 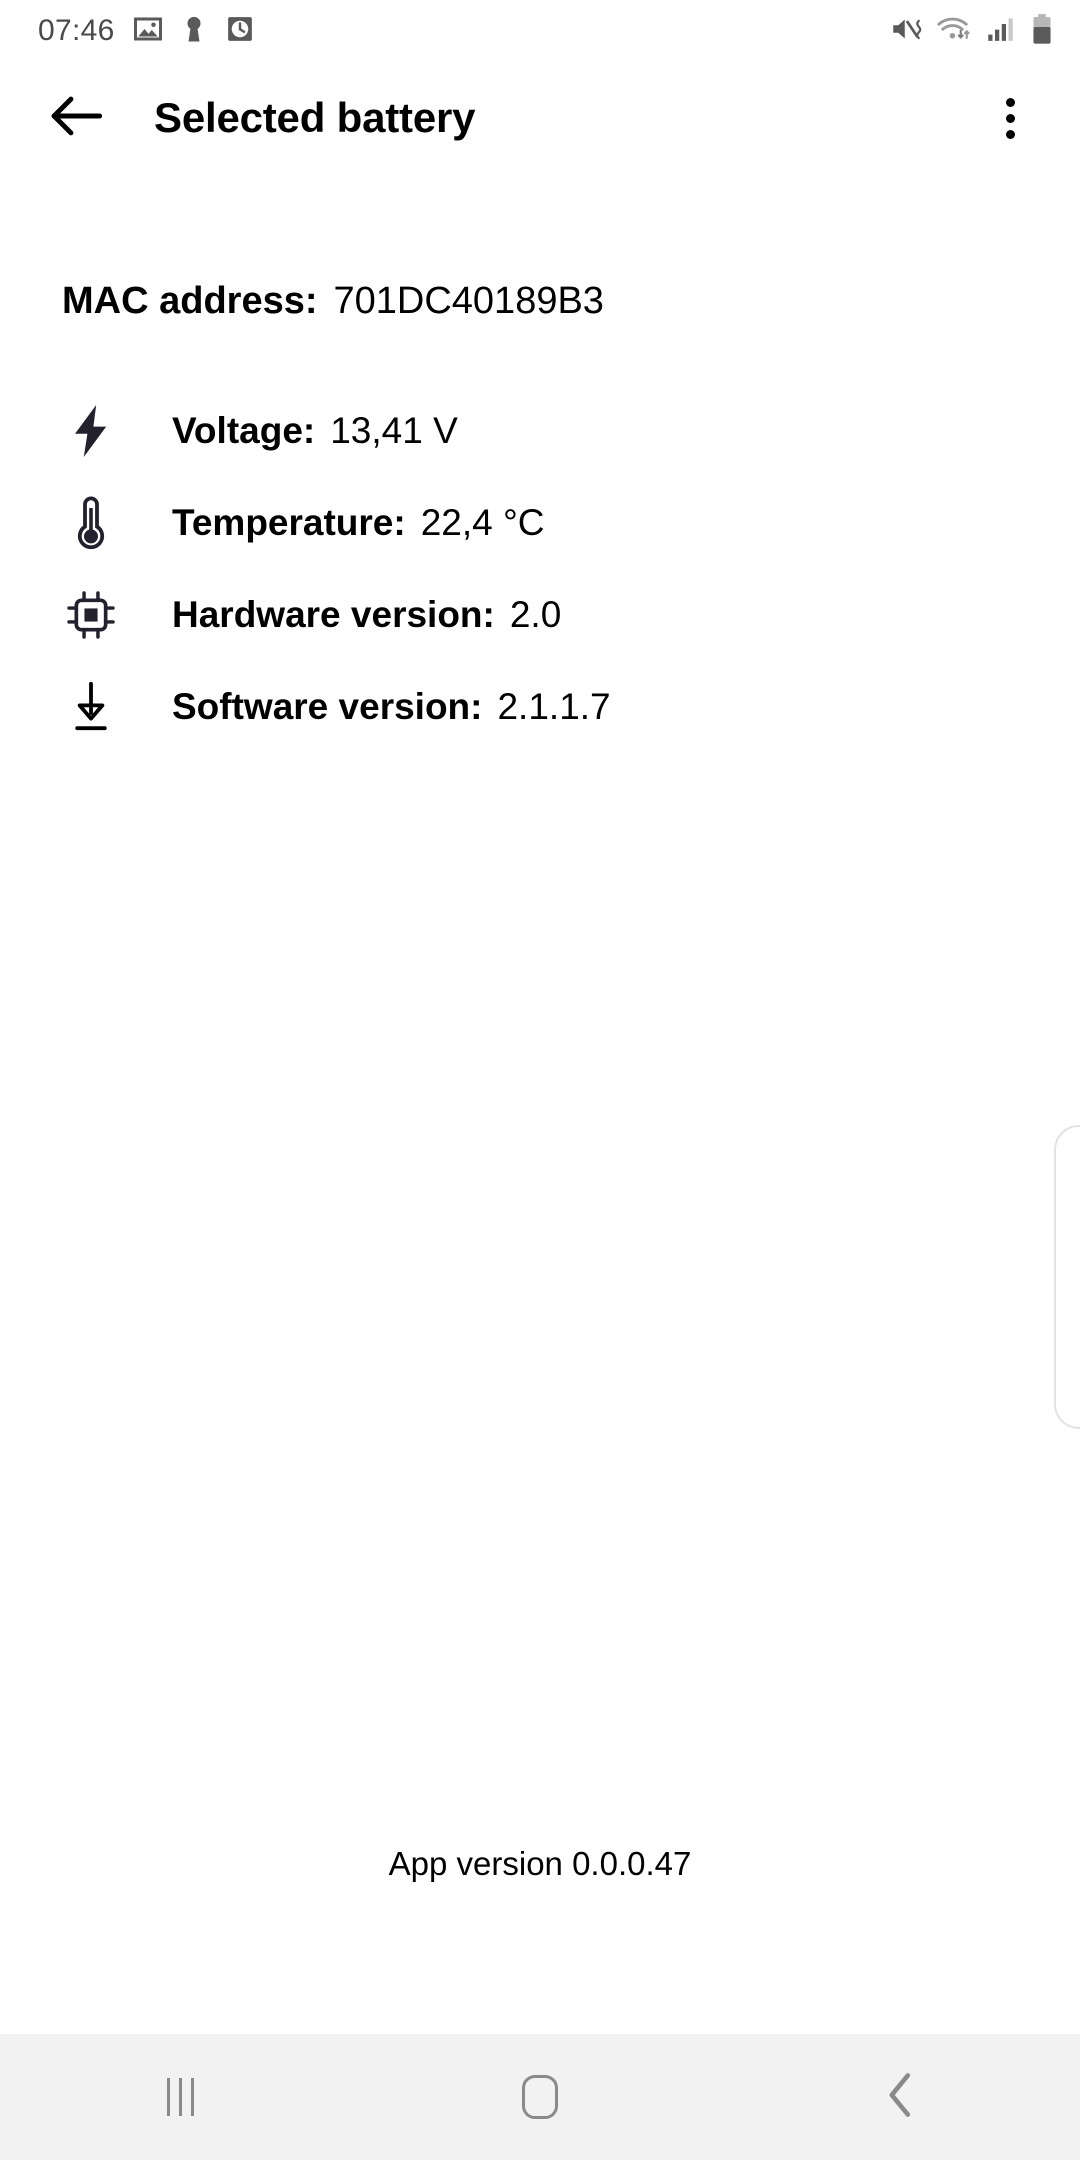 I want to click on edge-panel-handle, so click(x=1067, y=1277).